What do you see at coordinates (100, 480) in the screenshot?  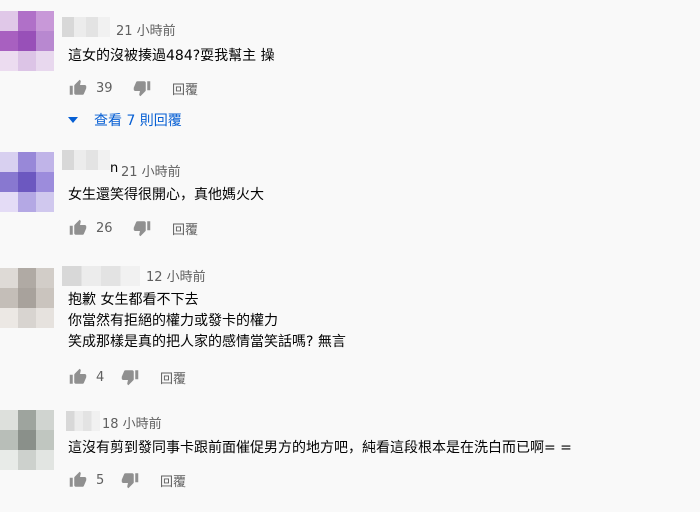 I see `like-count: 5` at bounding box center [100, 480].